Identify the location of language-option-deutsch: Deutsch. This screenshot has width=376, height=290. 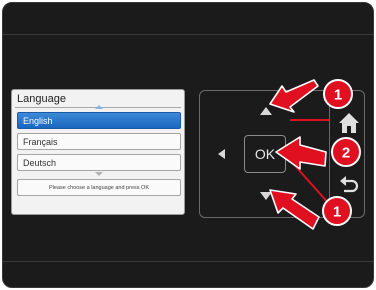
(99, 162).